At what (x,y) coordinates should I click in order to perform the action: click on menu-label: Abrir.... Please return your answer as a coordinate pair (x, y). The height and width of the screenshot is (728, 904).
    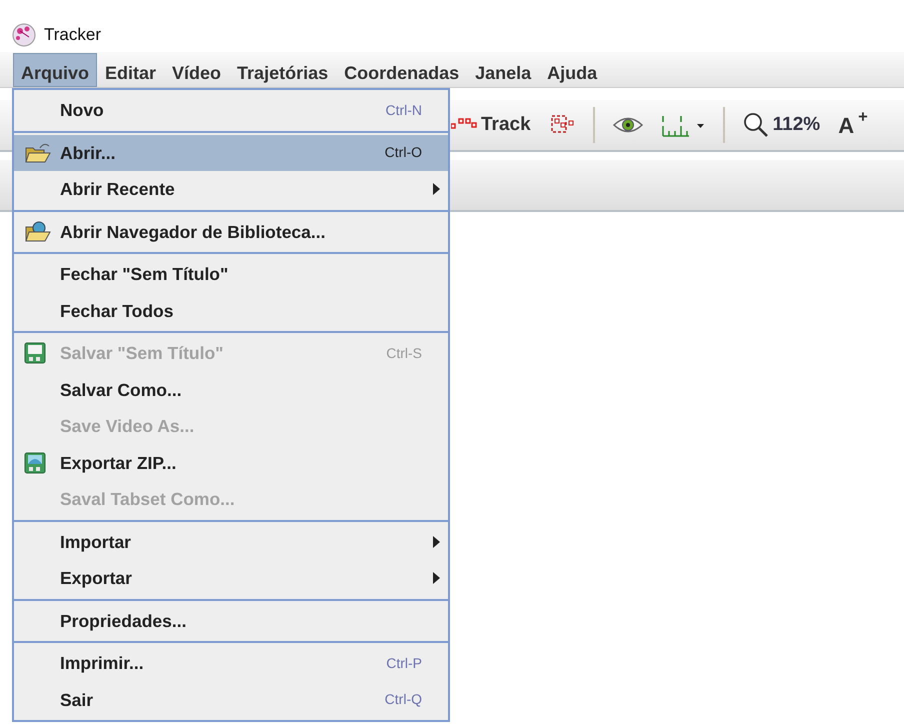
    Looking at the image, I should click on (88, 153).